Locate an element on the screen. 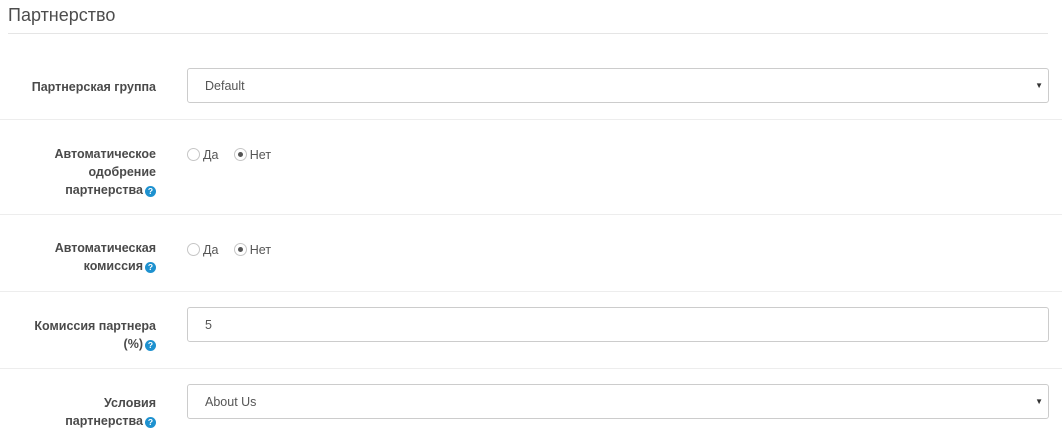 The image size is (1062, 448). auto-approve-yes-label: Да is located at coordinates (210, 155).